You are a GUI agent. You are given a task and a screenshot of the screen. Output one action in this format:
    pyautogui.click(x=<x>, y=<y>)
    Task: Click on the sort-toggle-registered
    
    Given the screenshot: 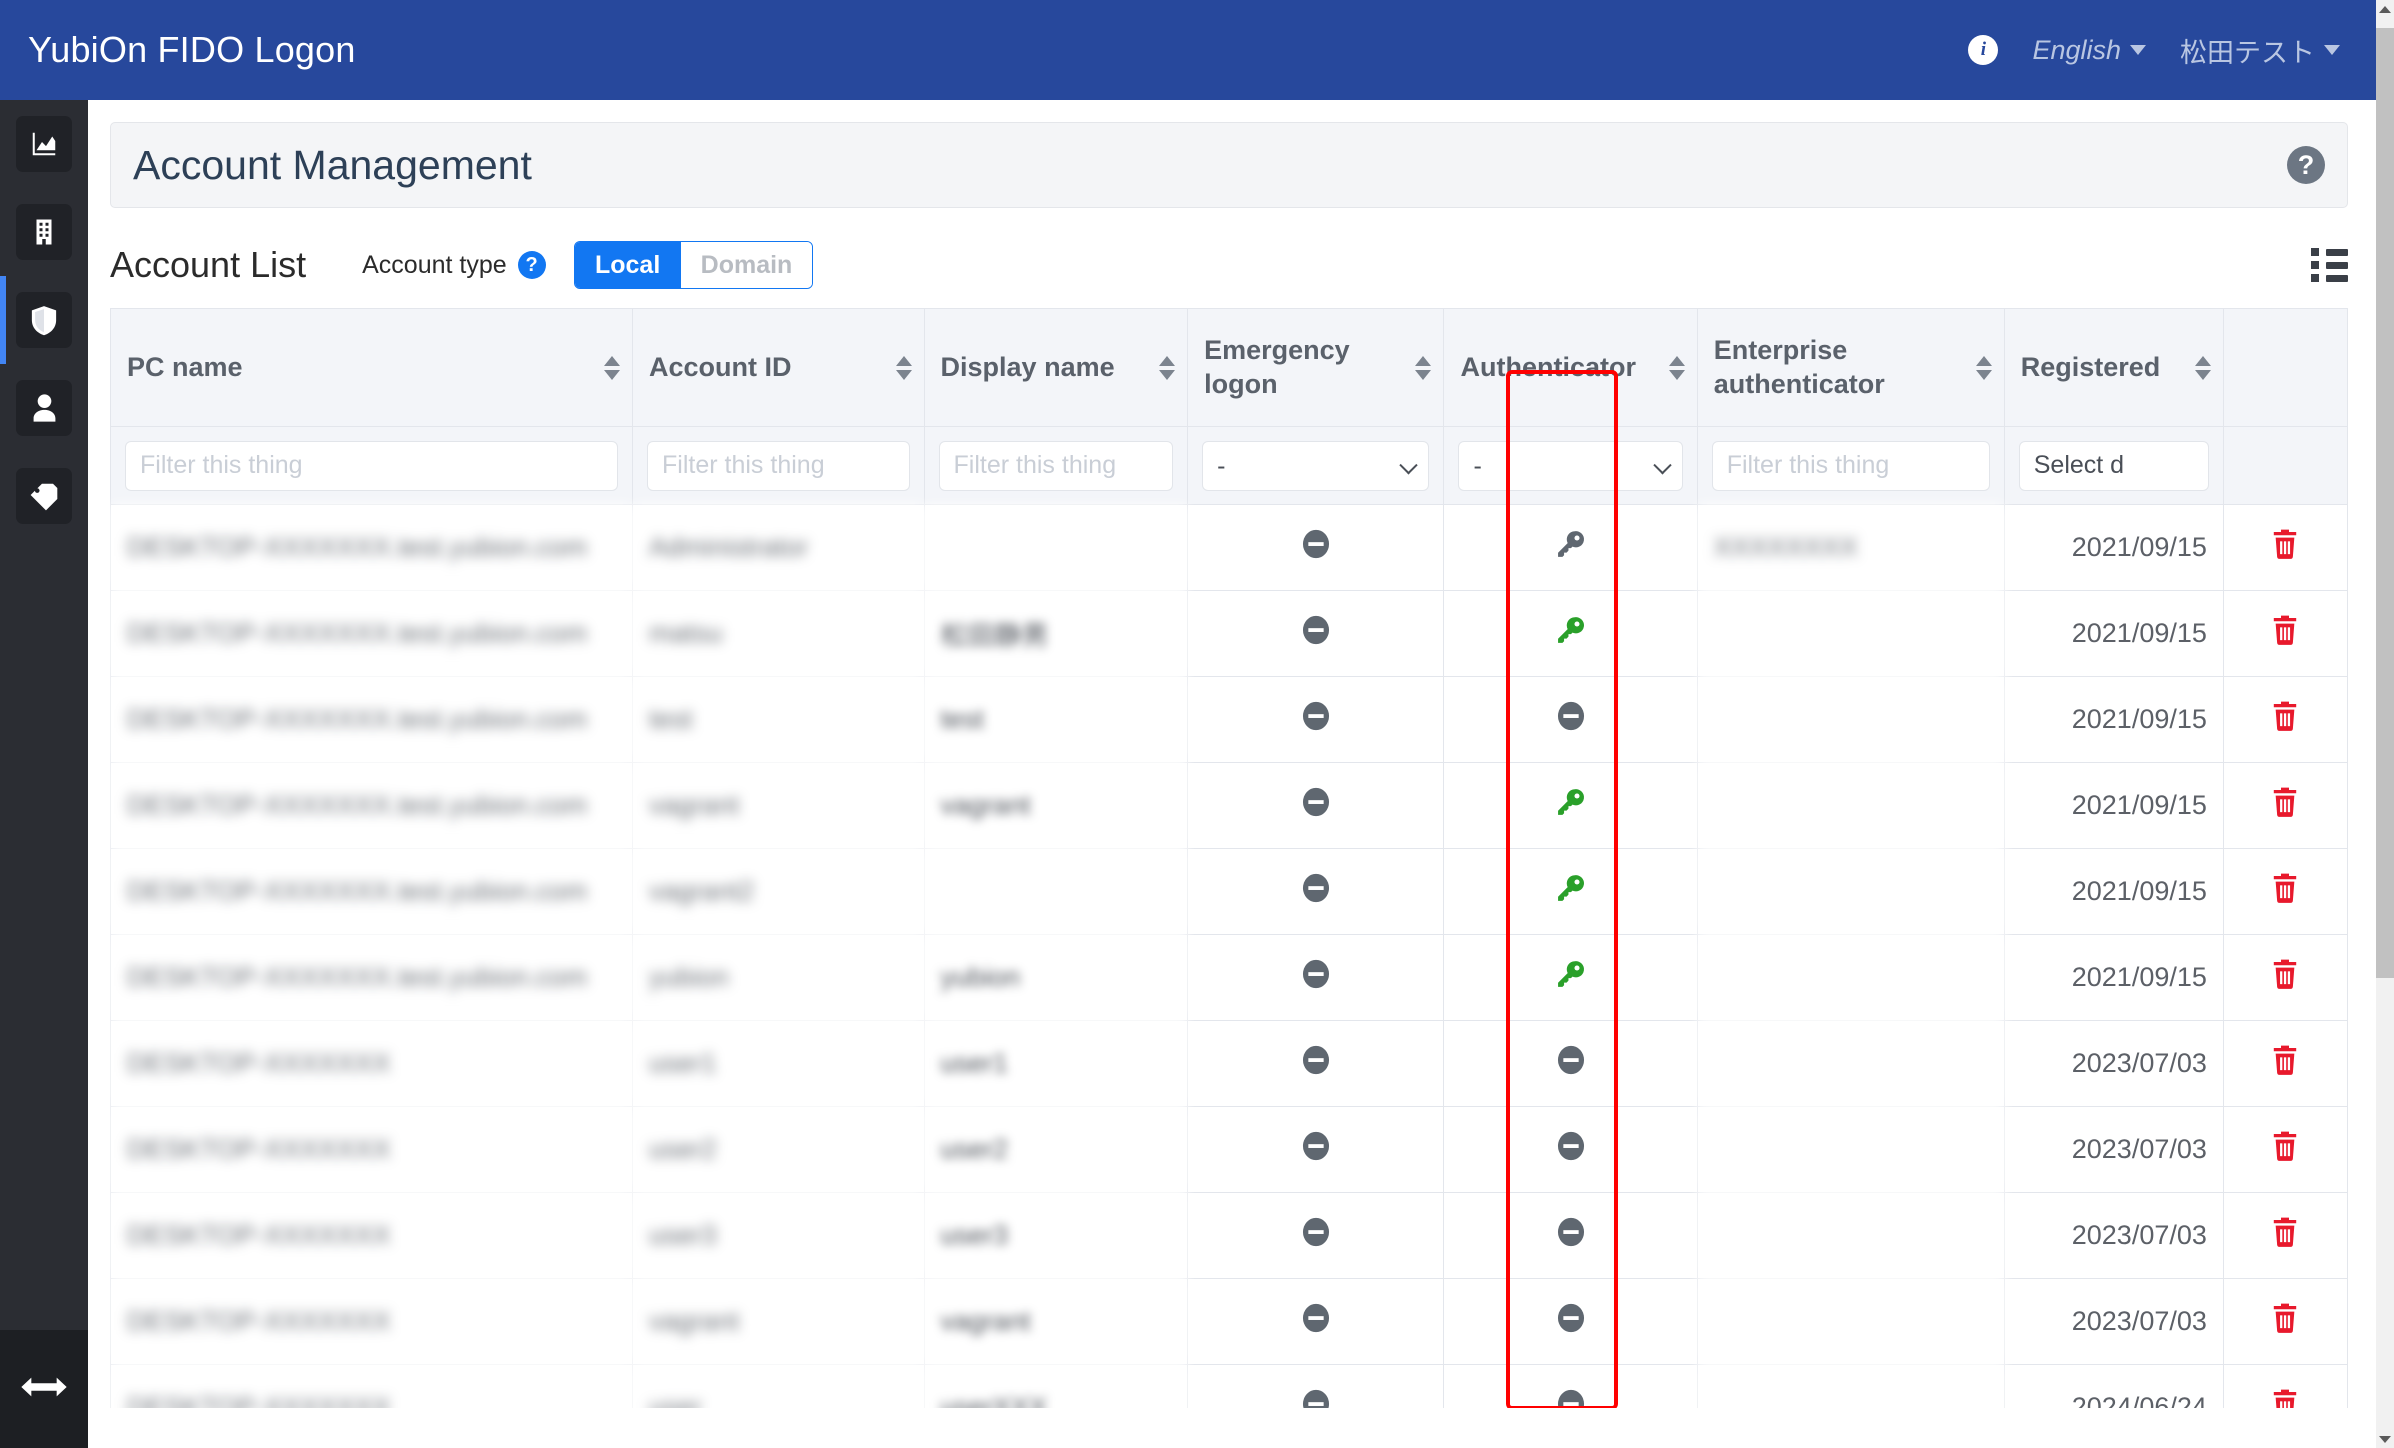 What is the action you would take?
    pyautogui.click(x=2202, y=367)
    